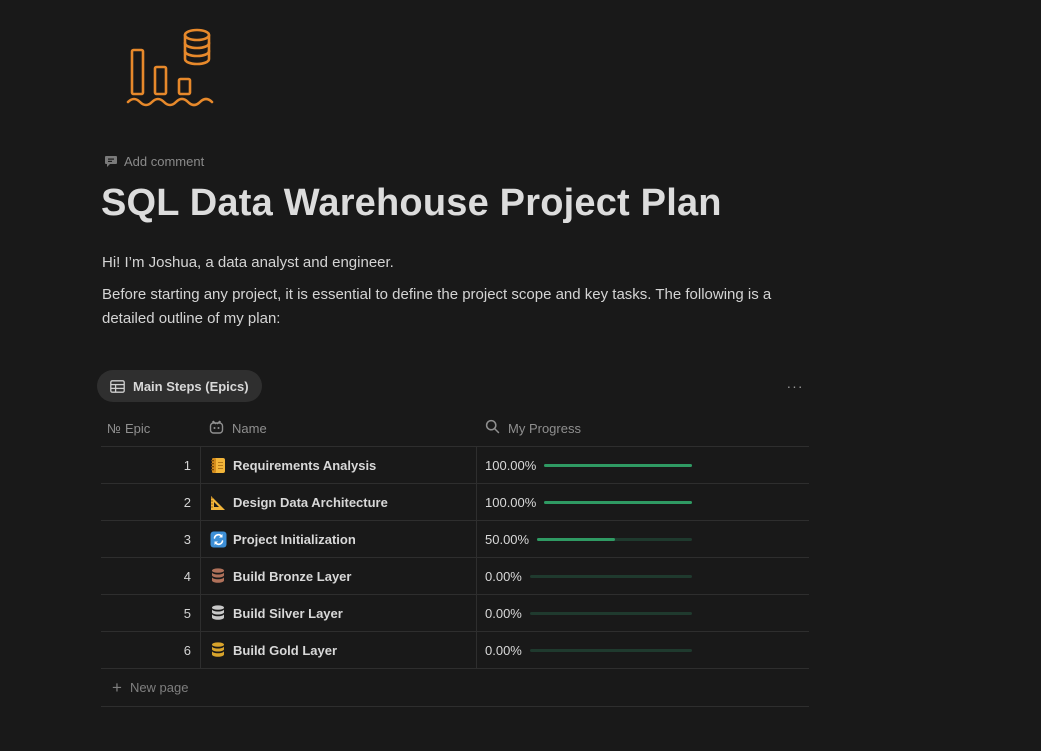  Describe the element at coordinates (151, 502) in the screenshot. I see `epic-number-cell: 2` at that location.